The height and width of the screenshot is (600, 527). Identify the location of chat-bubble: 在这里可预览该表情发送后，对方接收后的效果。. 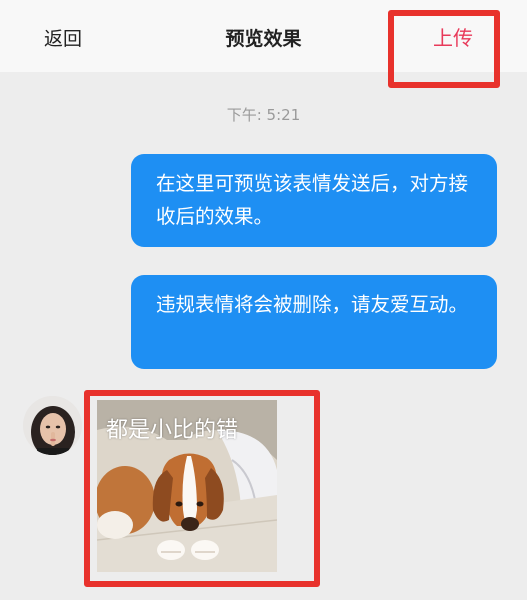
(314, 200).